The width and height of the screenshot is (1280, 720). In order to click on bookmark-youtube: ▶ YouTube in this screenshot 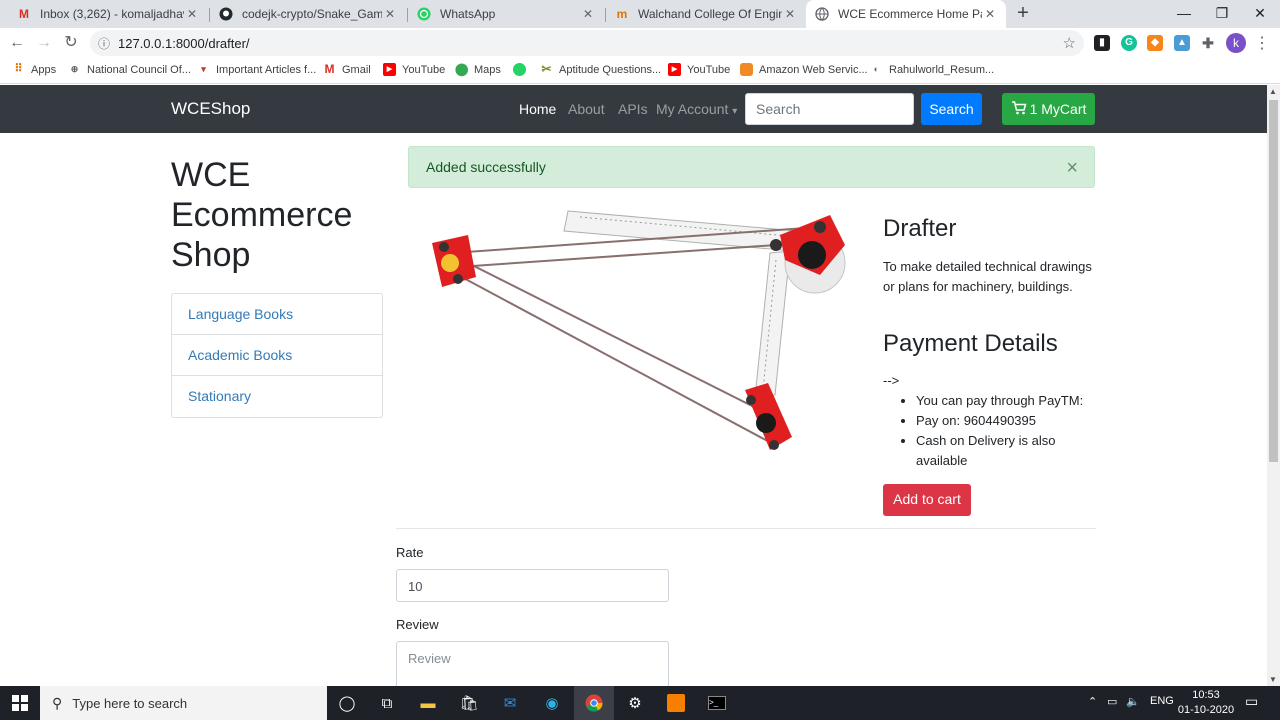, I will do `click(414, 69)`.